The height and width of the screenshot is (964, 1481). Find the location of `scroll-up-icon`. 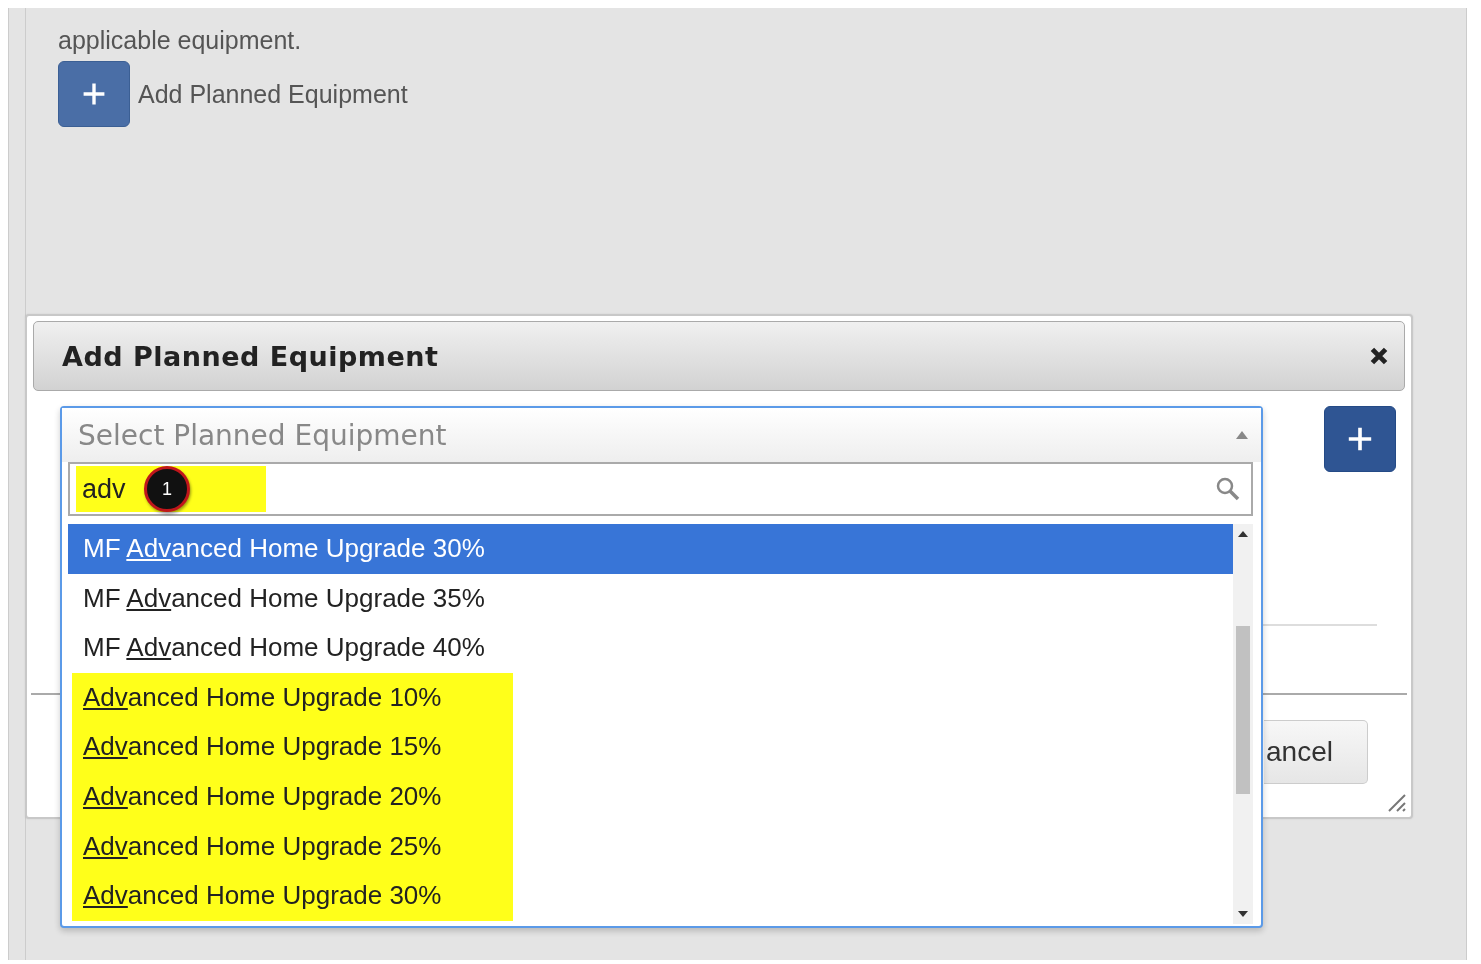

scroll-up-icon is located at coordinates (1243, 534).